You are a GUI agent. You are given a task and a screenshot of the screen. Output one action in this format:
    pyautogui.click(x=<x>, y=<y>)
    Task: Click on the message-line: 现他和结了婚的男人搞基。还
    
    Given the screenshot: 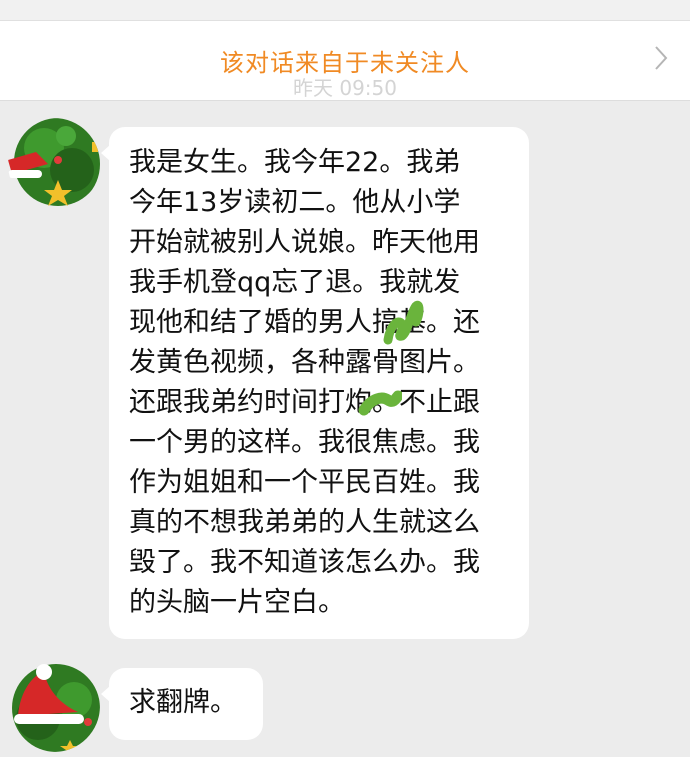 What is the action you would take?
    pyautogui.click(x=304, y=322)
    